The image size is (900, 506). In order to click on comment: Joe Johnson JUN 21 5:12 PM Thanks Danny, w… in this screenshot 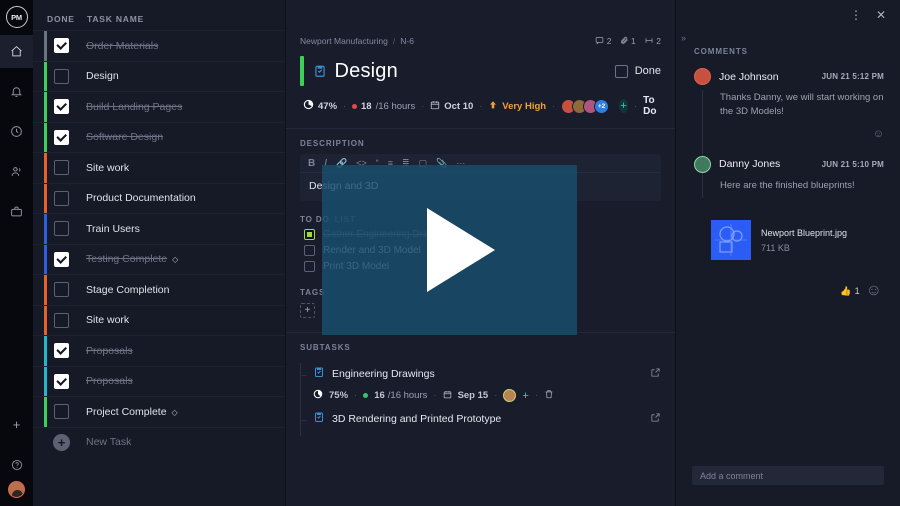, I will do `click(789, 104)`.